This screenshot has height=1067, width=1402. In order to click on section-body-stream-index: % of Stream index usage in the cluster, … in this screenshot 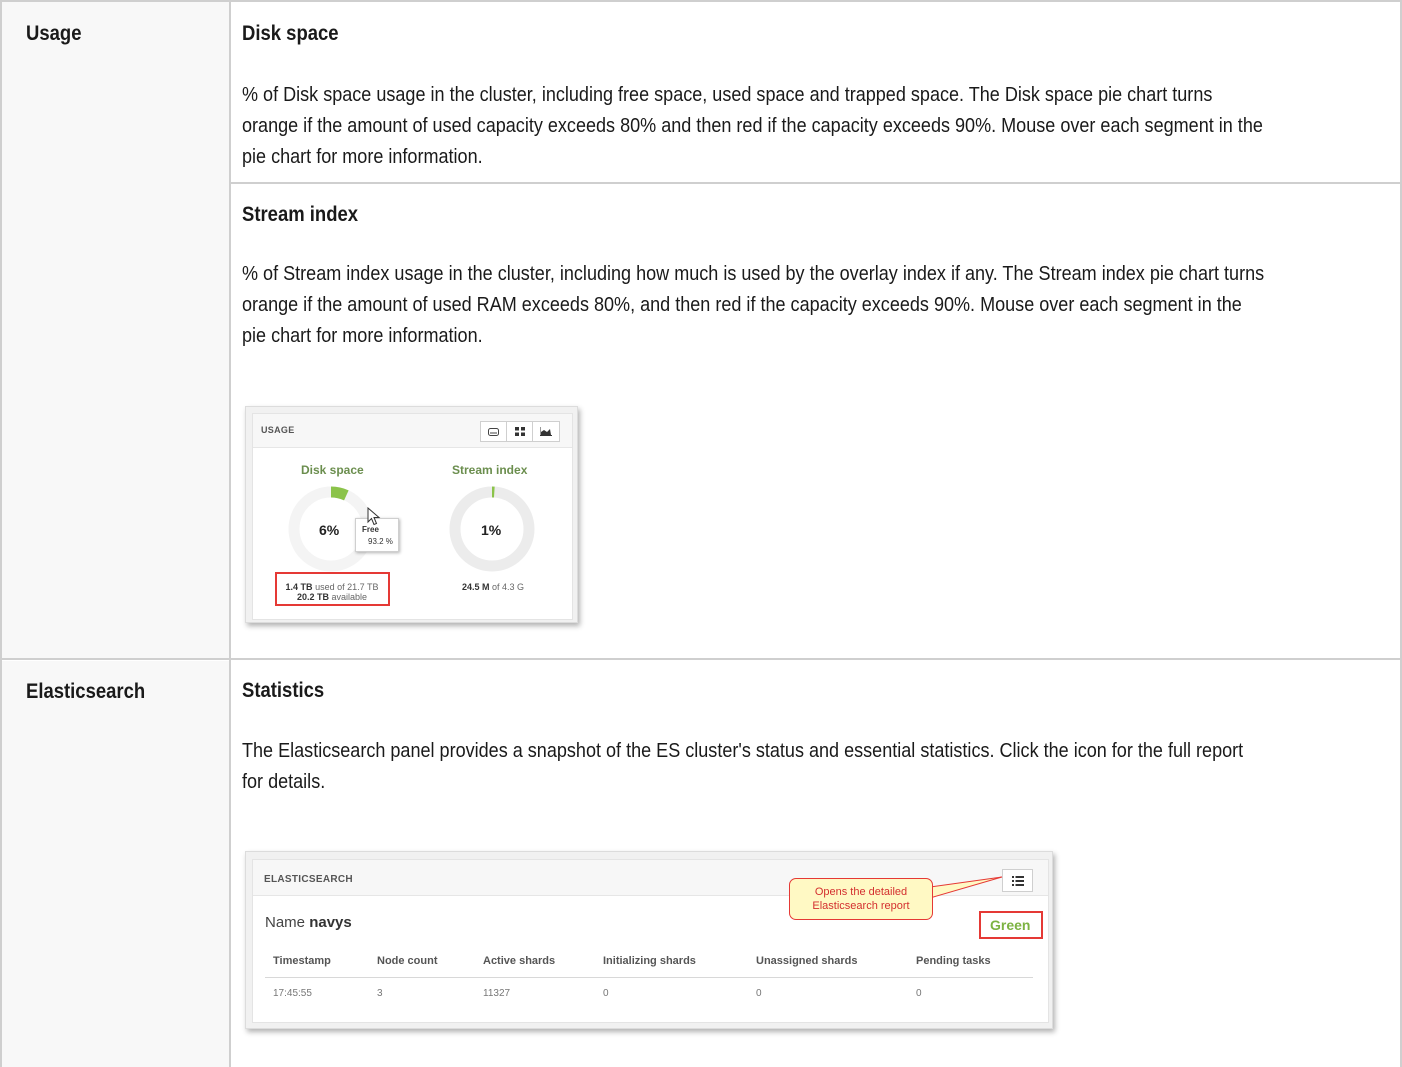, I will do `click(753, 304)`.